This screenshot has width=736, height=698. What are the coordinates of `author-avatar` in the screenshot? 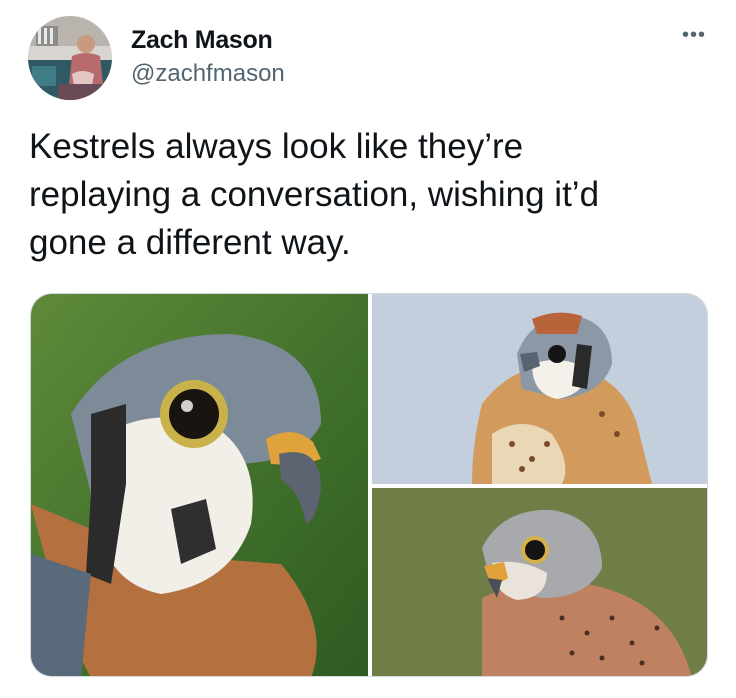 It's located at (70, 58).